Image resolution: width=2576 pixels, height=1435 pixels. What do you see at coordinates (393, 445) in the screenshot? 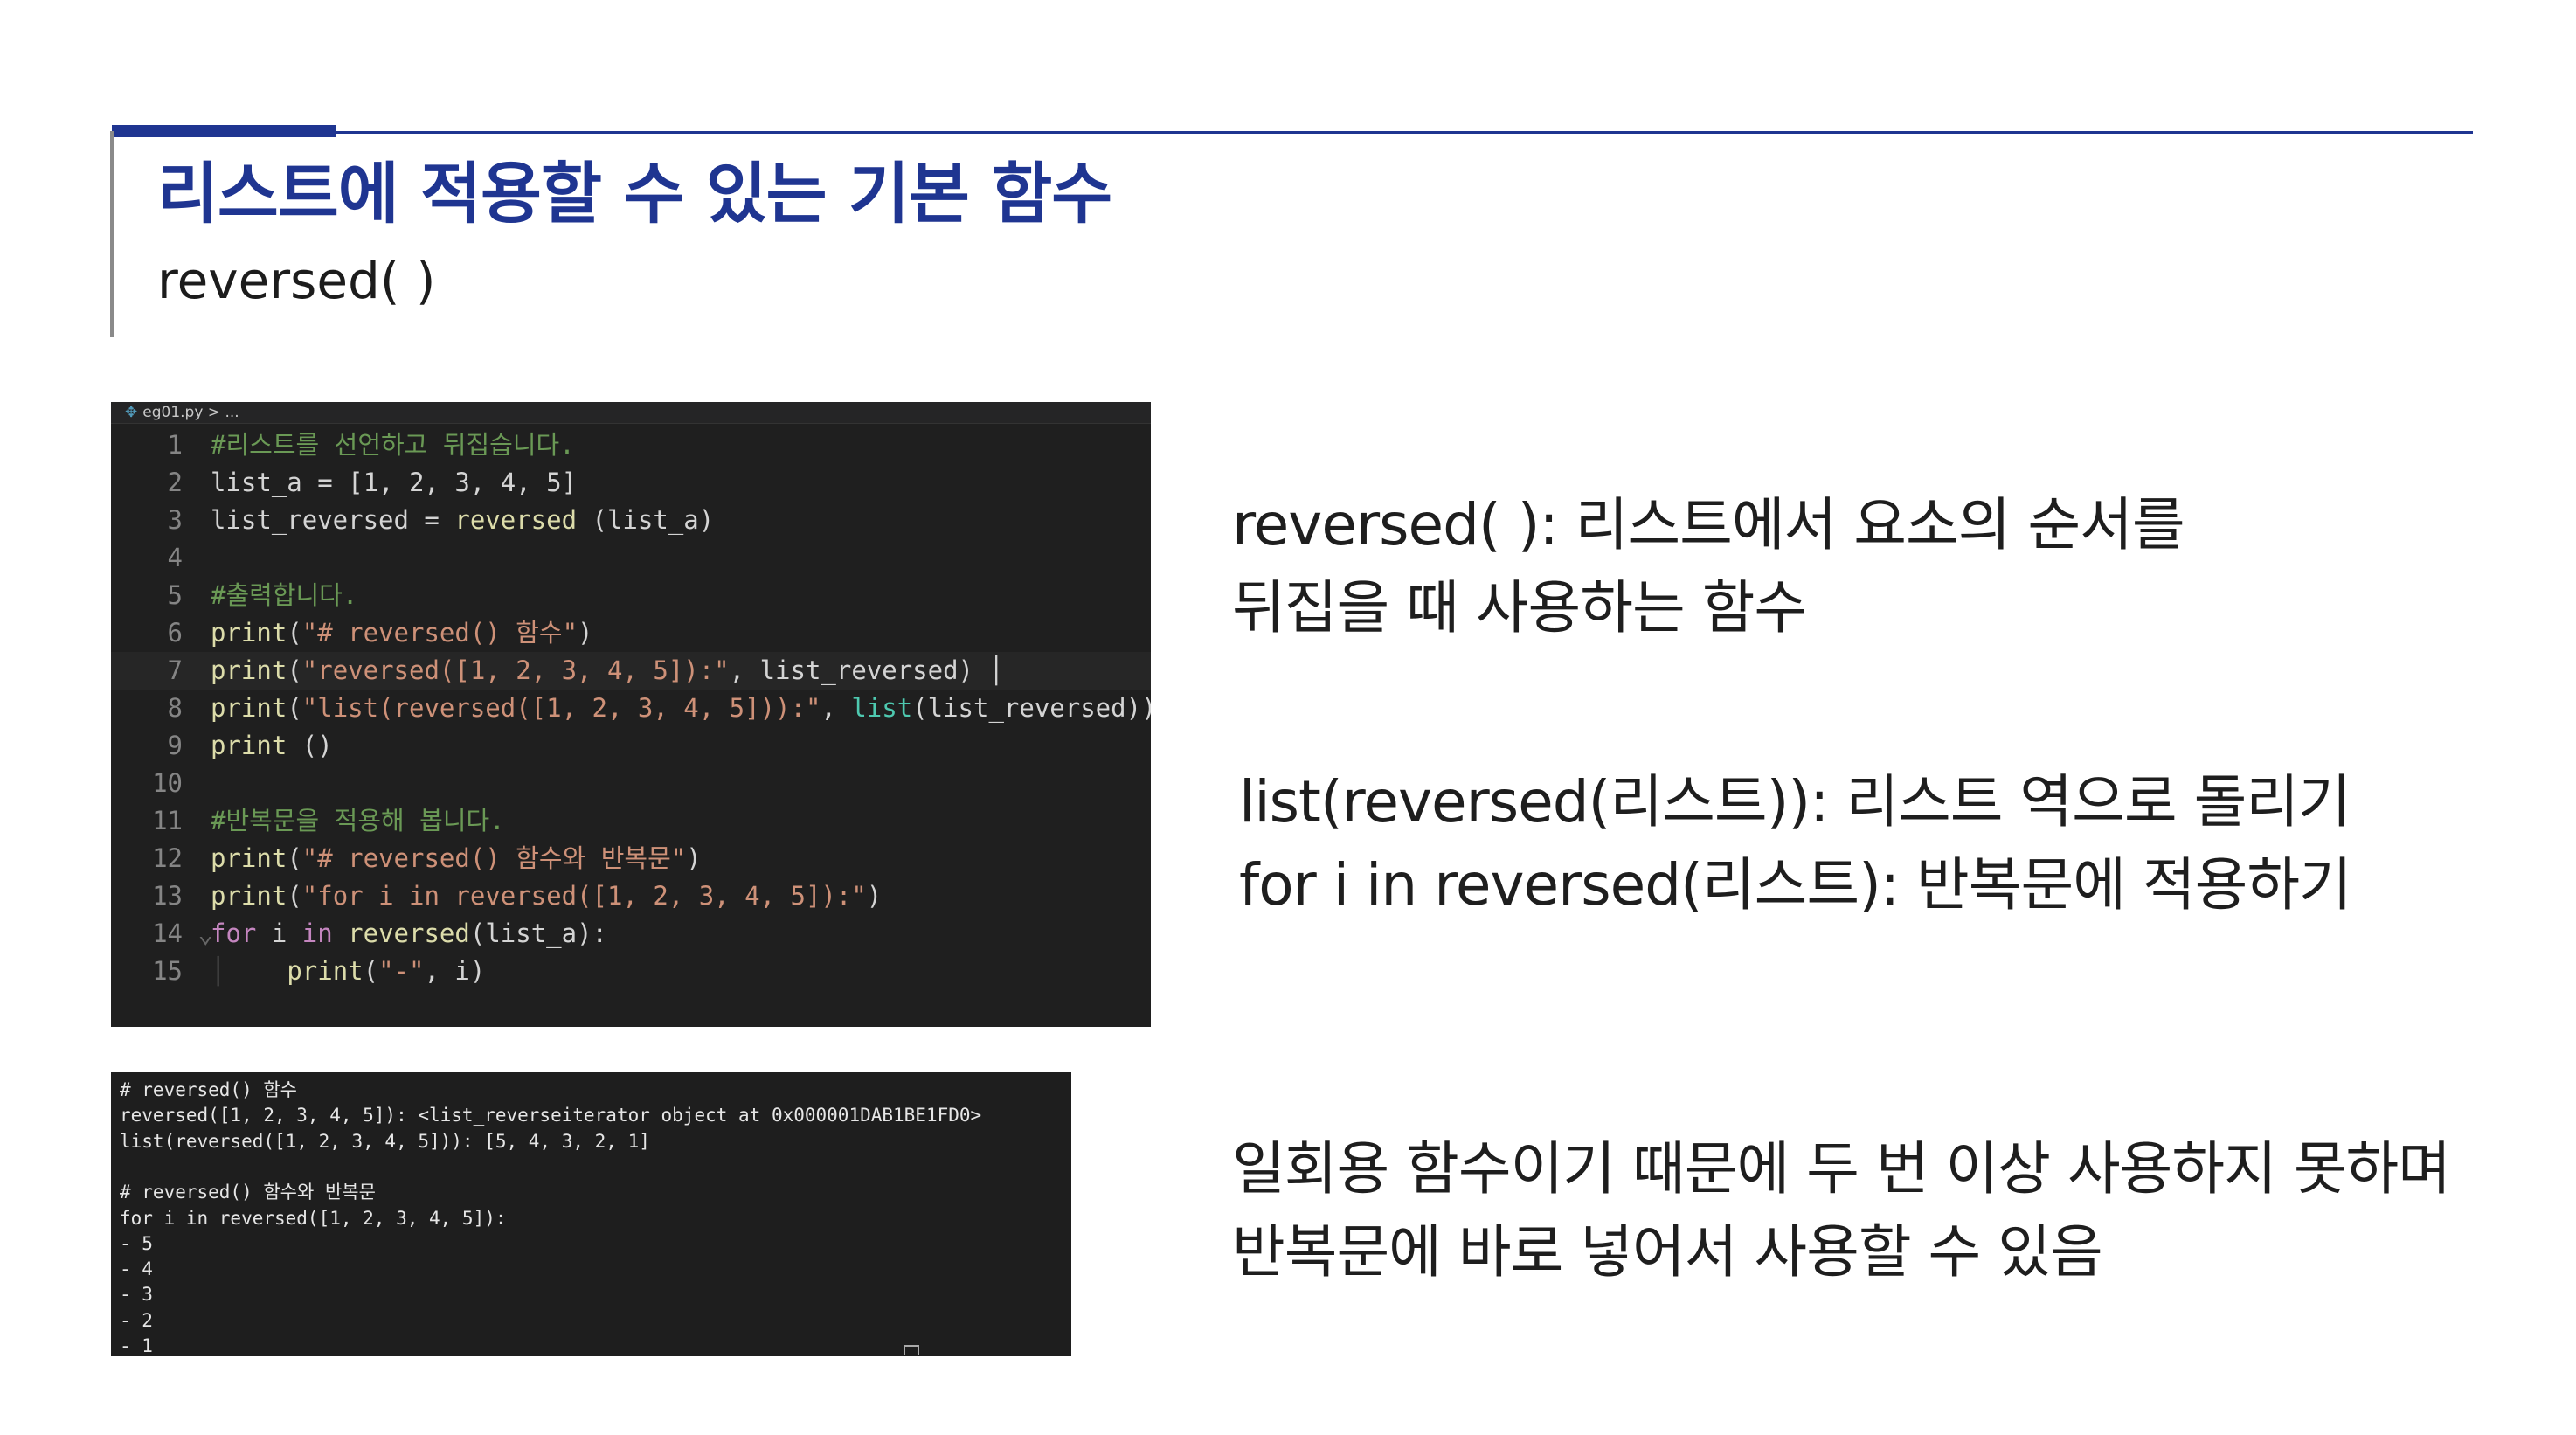
I see `code-token: #리스트를 선언하고 뒤집습니다.` at bounding box center [393, 445].